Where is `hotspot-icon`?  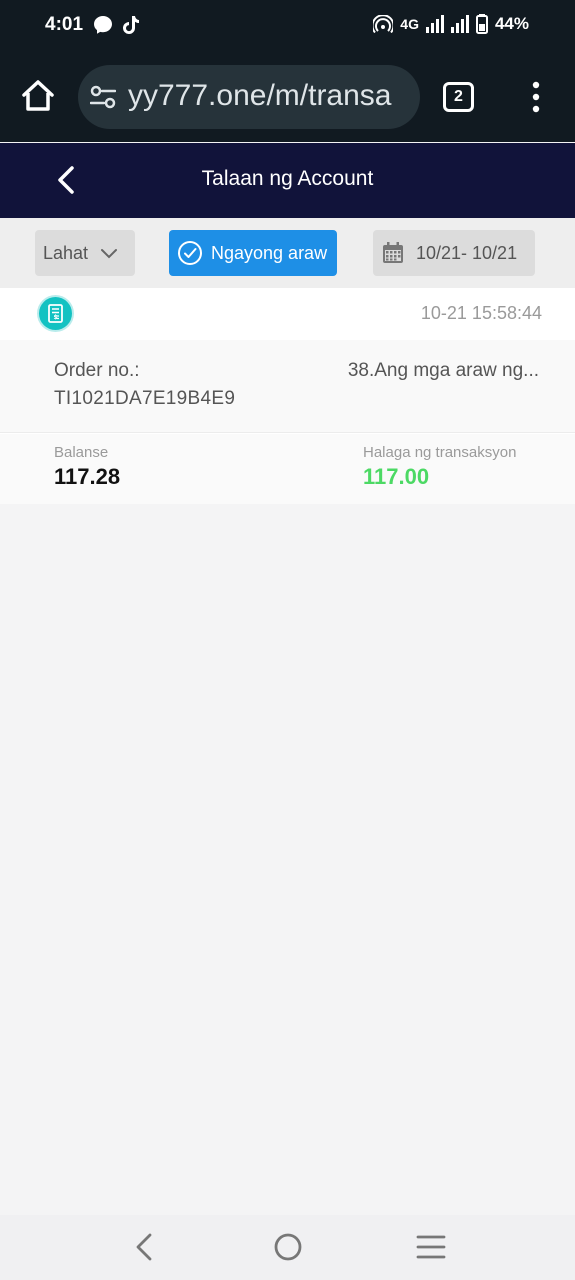 hotspot-icon is located at coordinates (383, 24).